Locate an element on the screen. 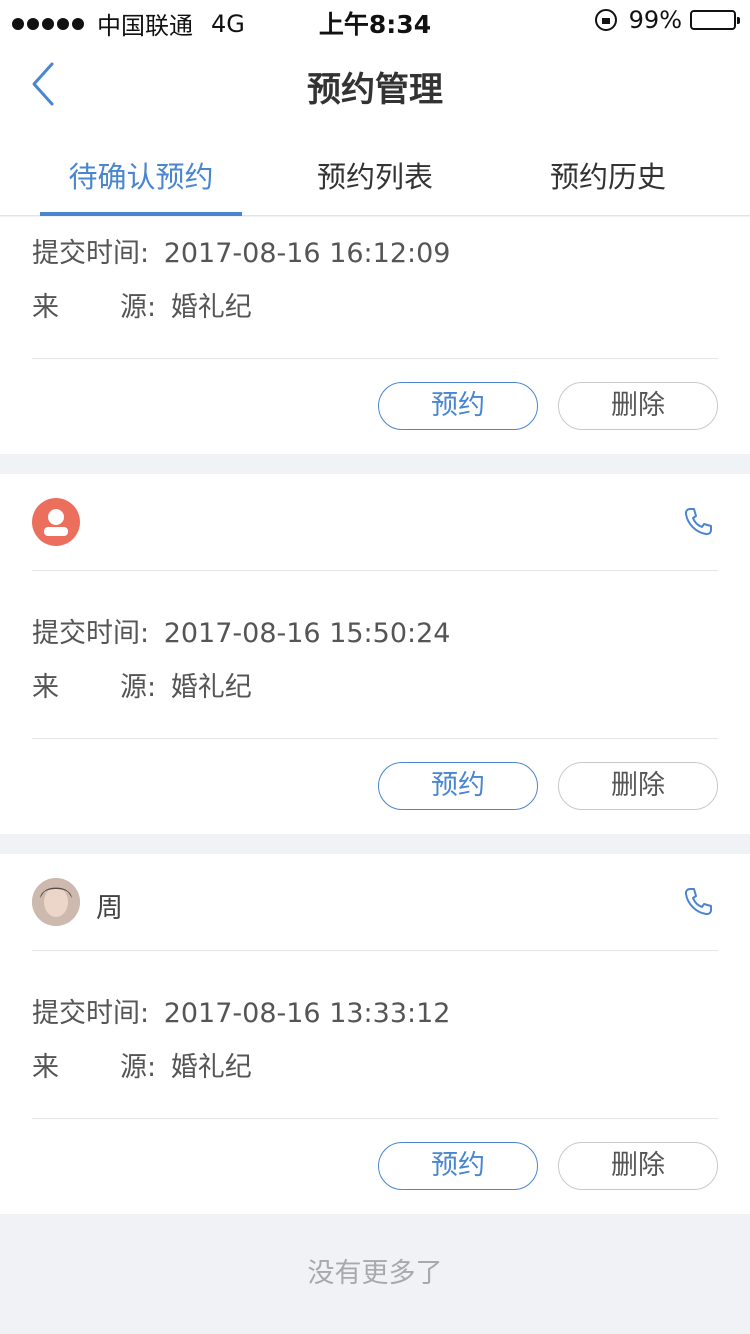 Image resolution: width=750 pixels, height=1334 pixels. tab-list: 预约列表 is located at coordinates (375, 175).